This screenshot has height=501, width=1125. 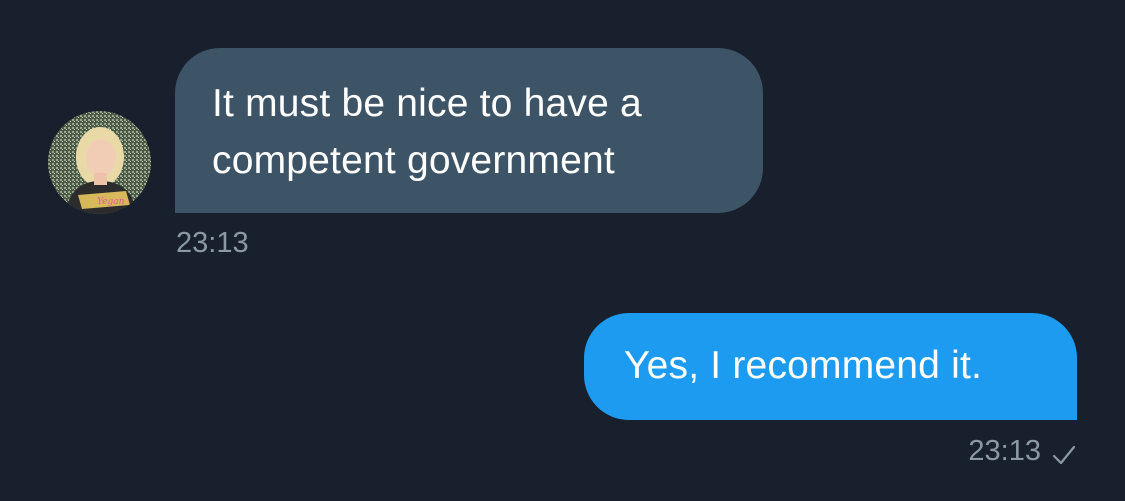 I want to click on outgoing-message-bubble: Yes, I recommend it., so click(x=830, y=366).